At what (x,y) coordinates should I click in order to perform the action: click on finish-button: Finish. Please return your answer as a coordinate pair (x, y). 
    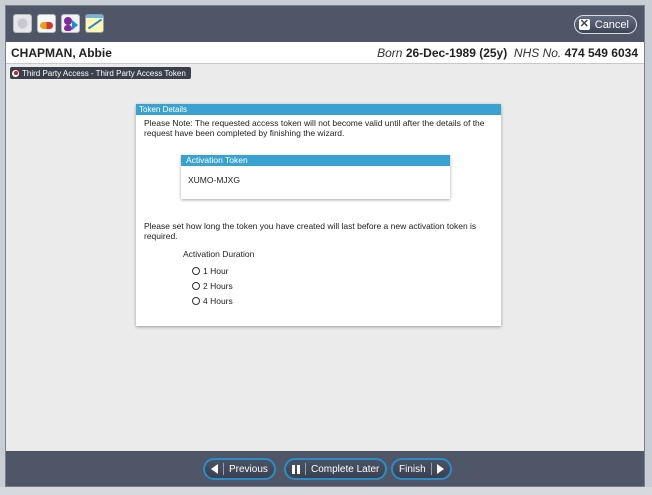
    Looking at the image, I should click on (421, 469).